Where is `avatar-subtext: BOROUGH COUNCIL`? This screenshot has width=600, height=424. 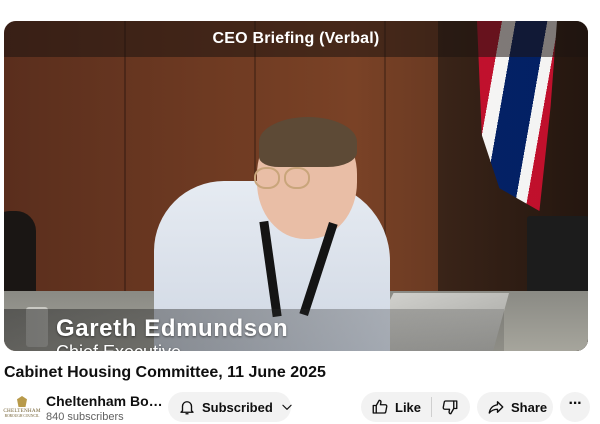
avatar-subtext: BOROUGH COUNCIL is located at coordinates (22, 416).